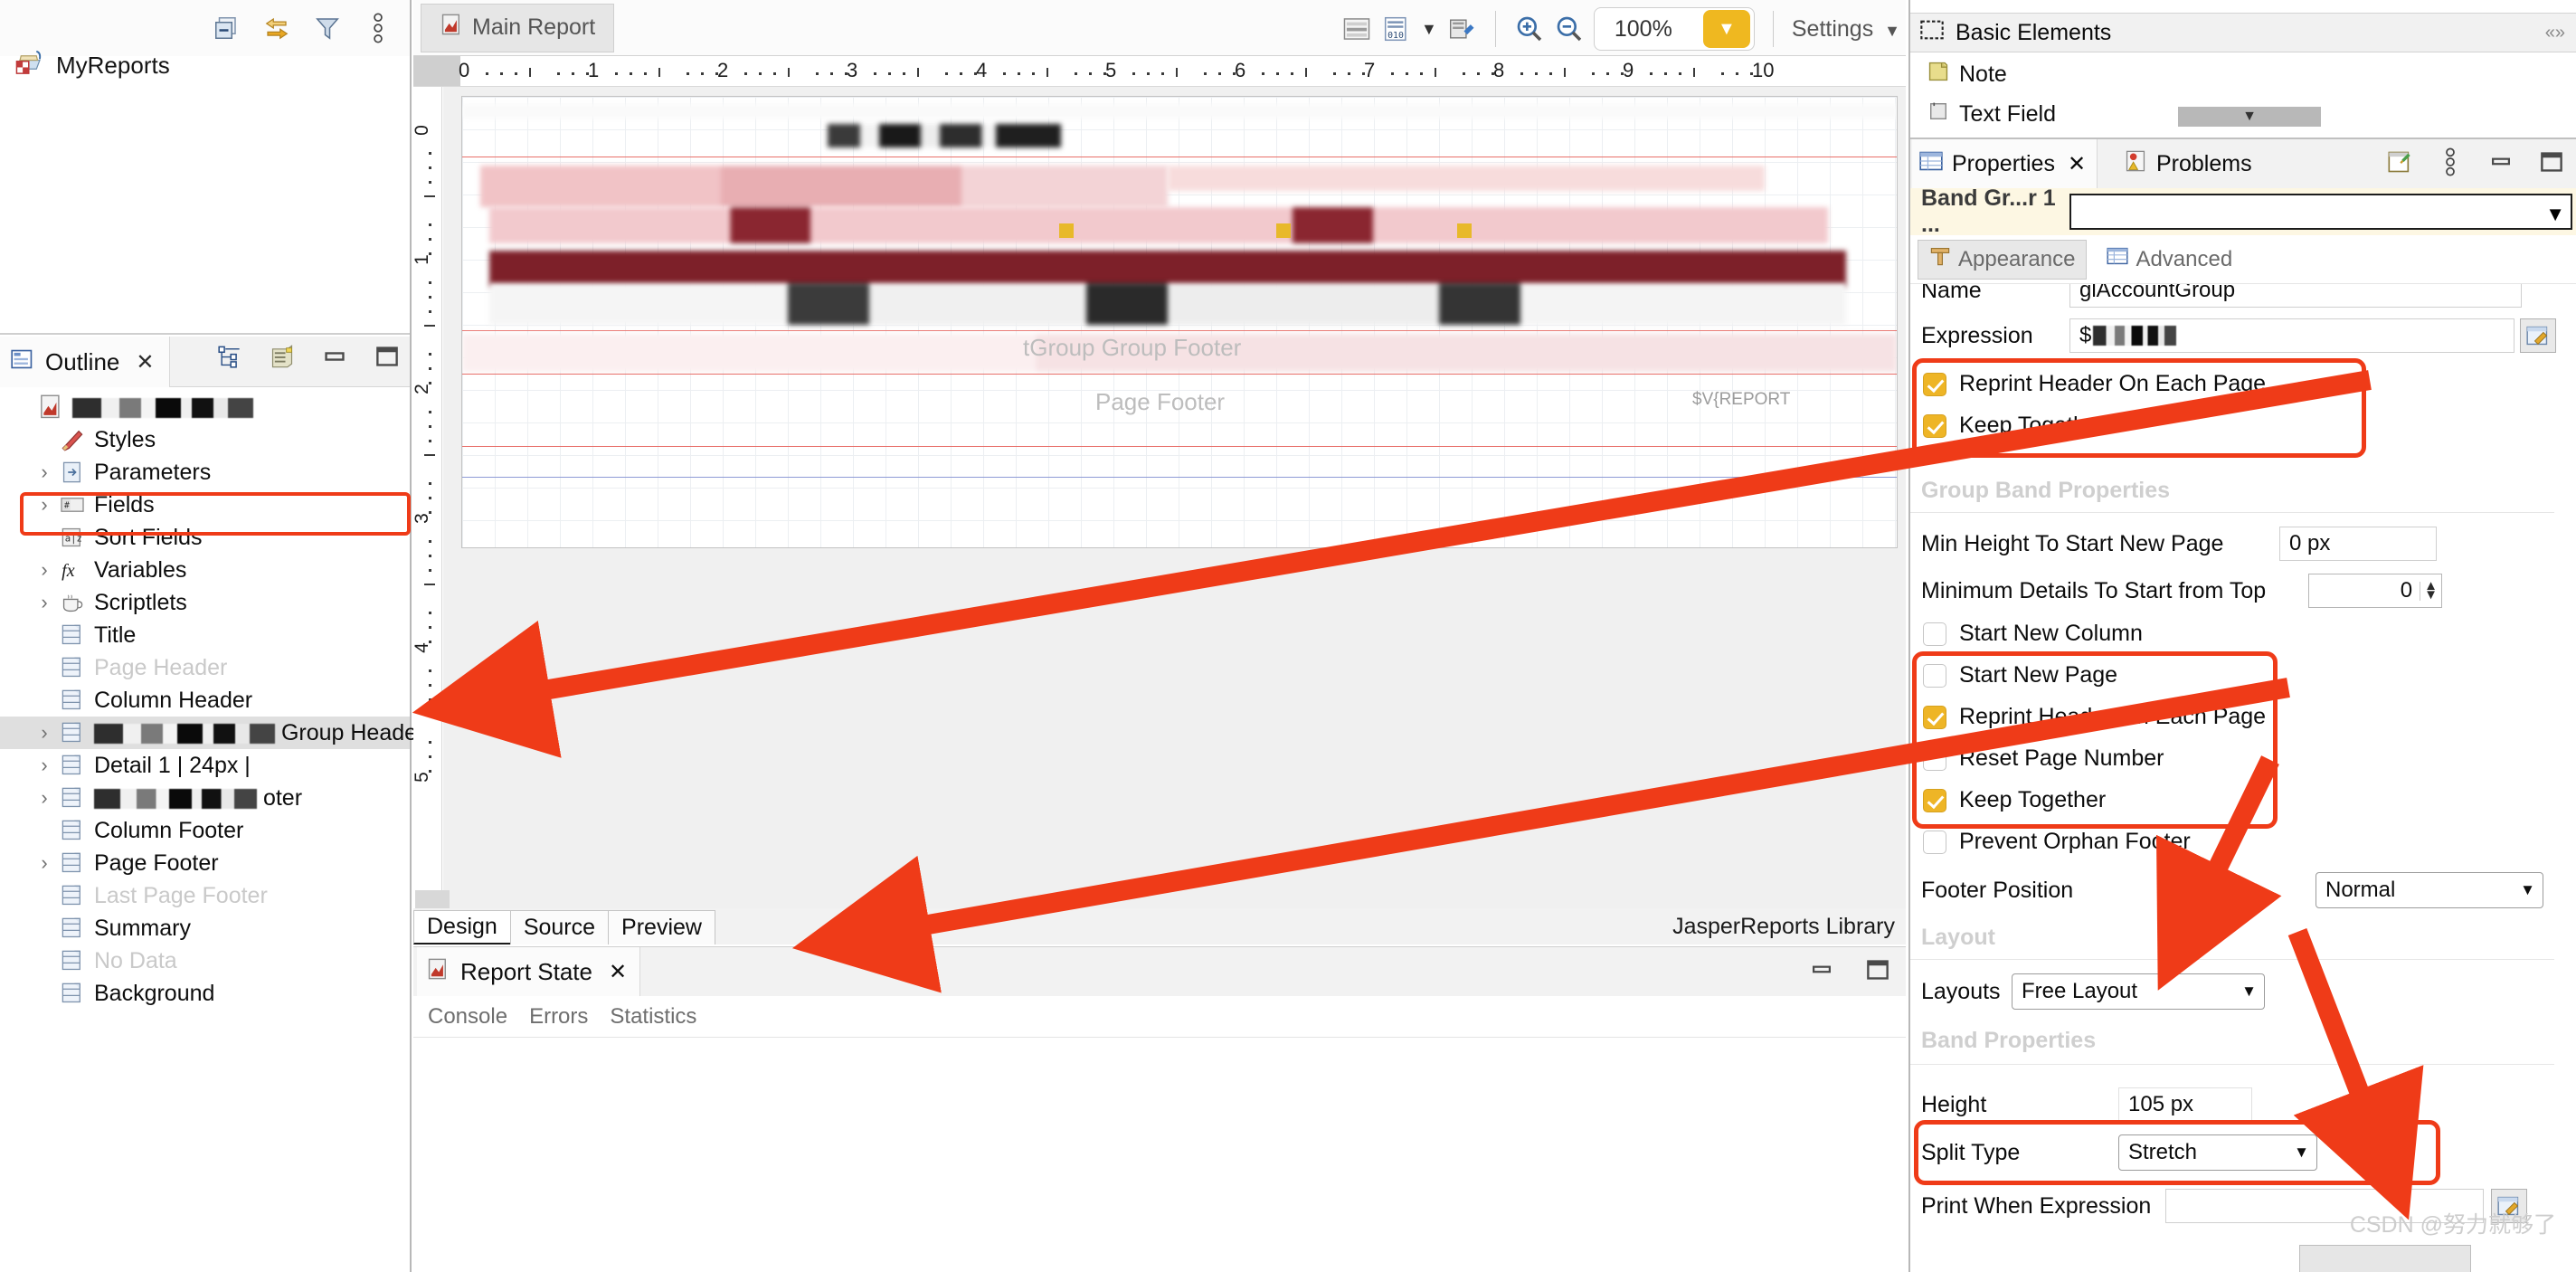 Image resolution: width=2576 pixels, height=1272 pixels. Describe the element at coordinates (2250, 117) in the screenshot. I see `palette-scroll-handle: ▼` at that location.